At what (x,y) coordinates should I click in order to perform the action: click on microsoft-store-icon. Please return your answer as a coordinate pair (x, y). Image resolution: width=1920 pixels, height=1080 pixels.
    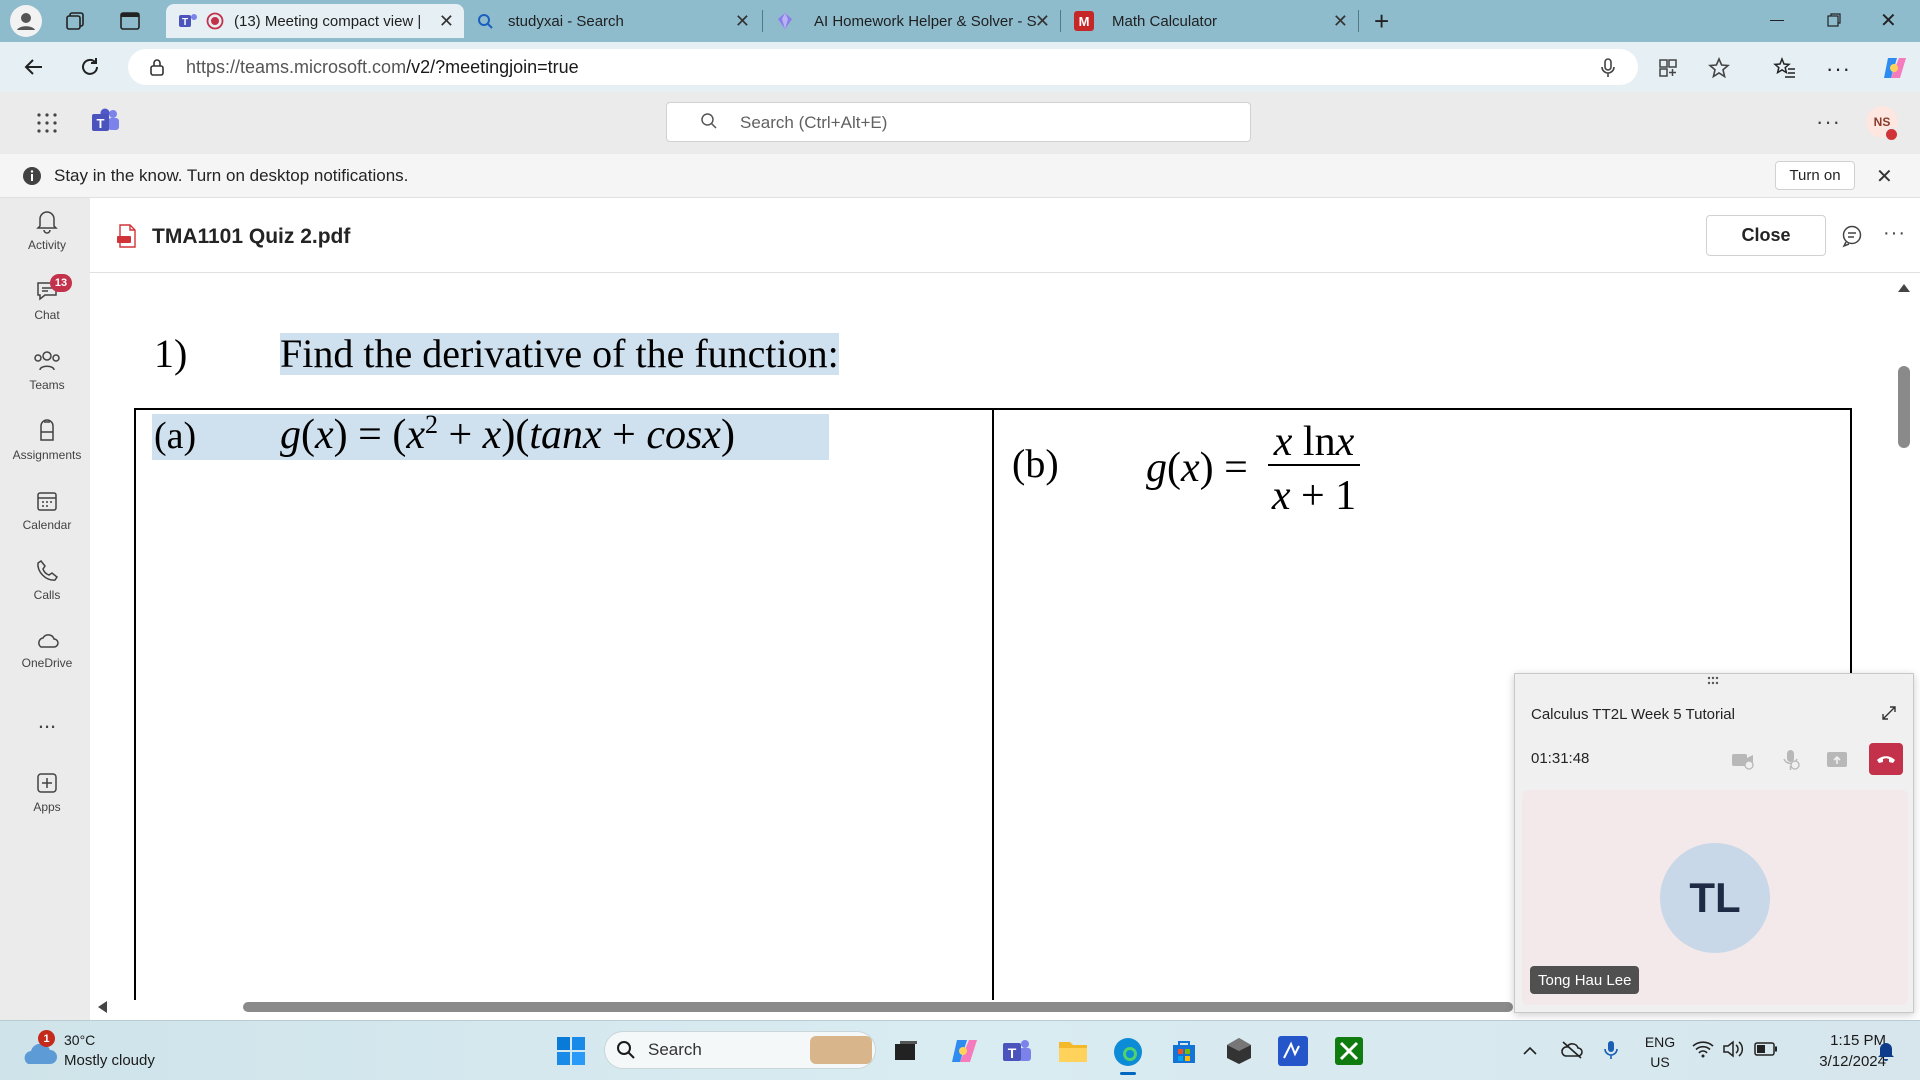
    Looking at the image, I should click on (1184, 1051).